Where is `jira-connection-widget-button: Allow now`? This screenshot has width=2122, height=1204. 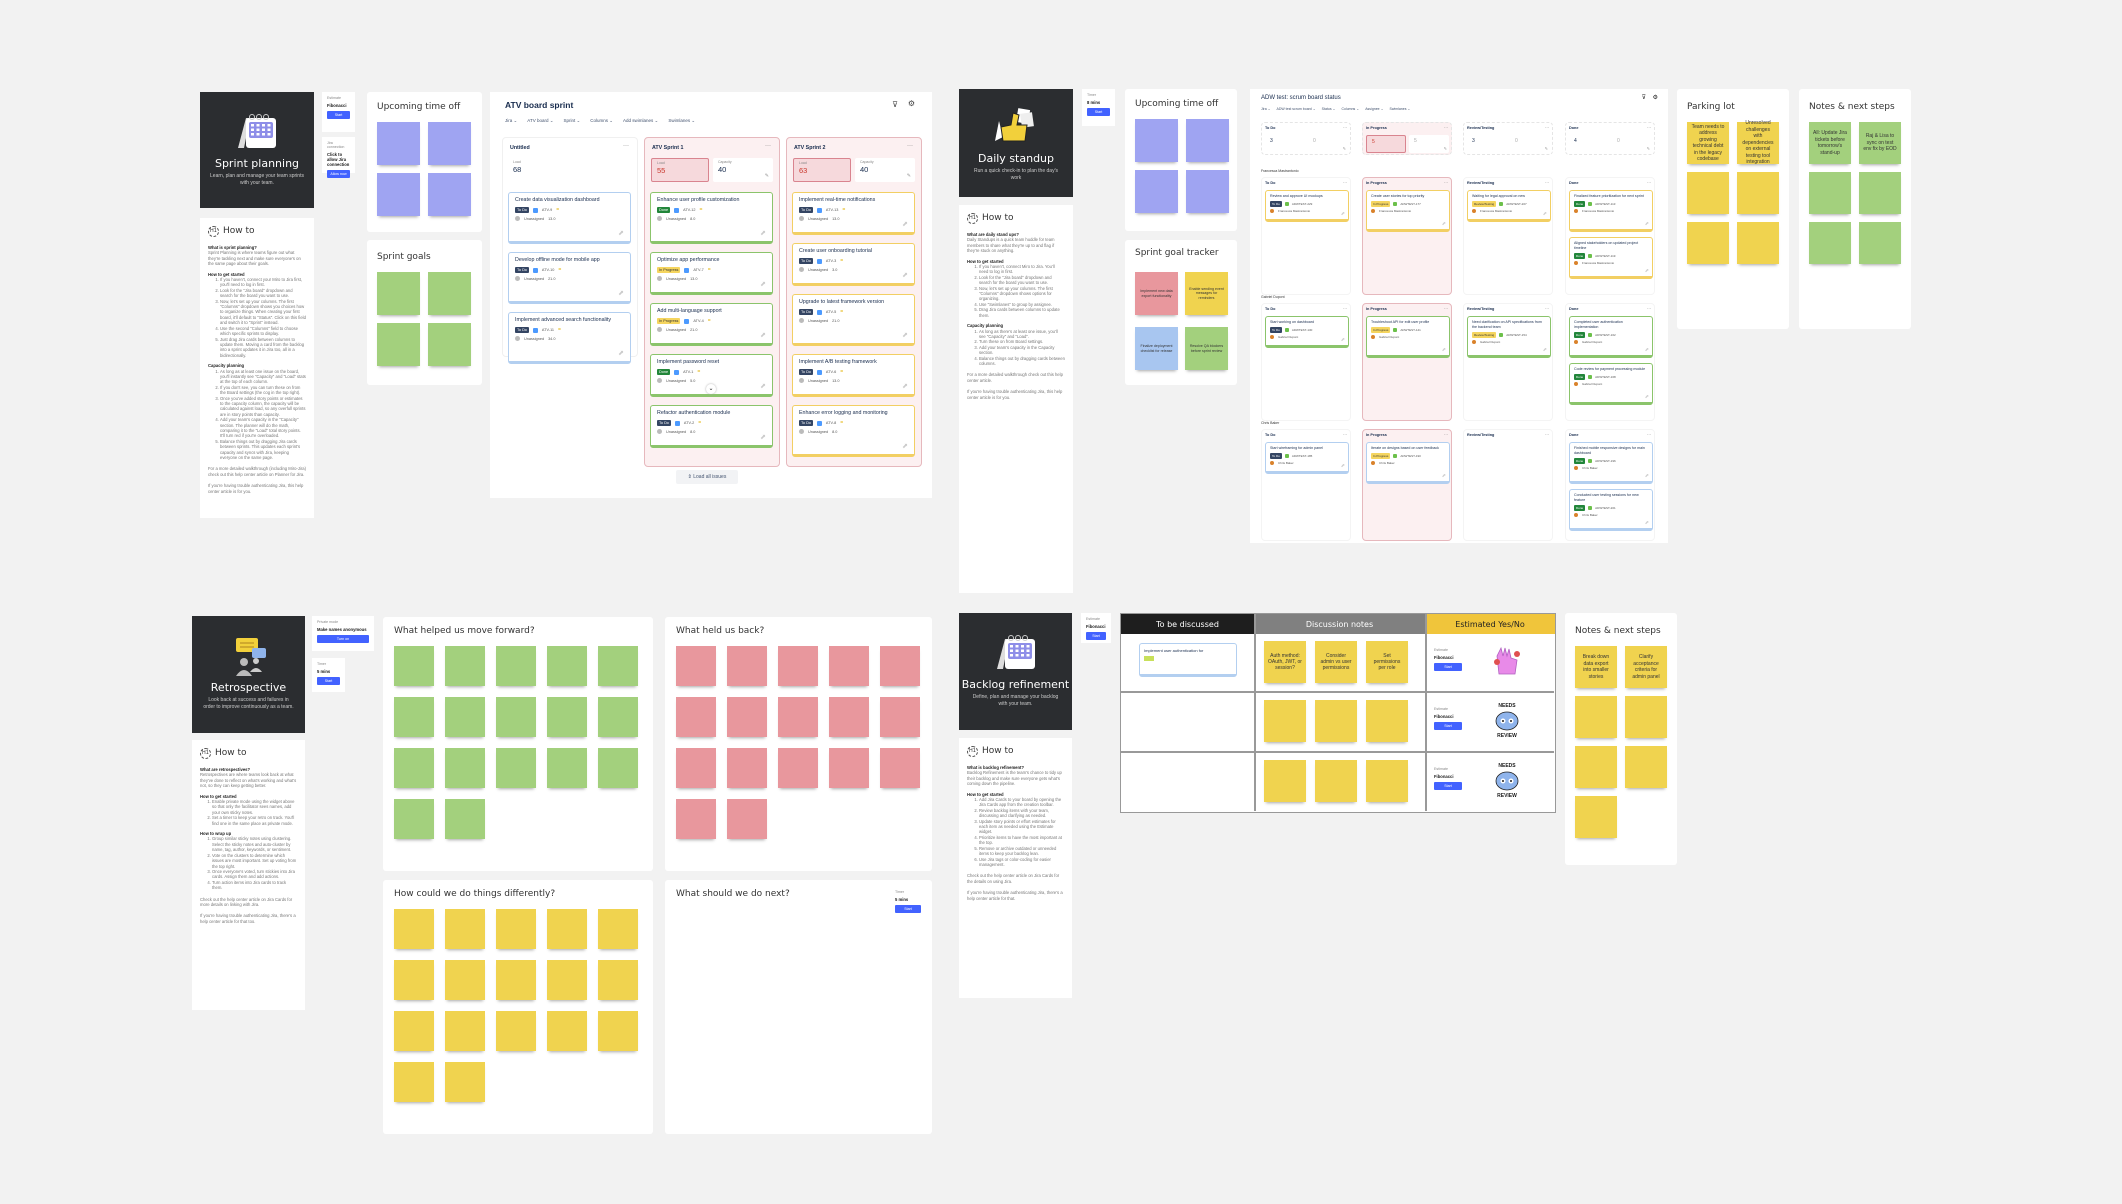
jira-connection-widget-button: Allow now is located at coordinates (338, 174).